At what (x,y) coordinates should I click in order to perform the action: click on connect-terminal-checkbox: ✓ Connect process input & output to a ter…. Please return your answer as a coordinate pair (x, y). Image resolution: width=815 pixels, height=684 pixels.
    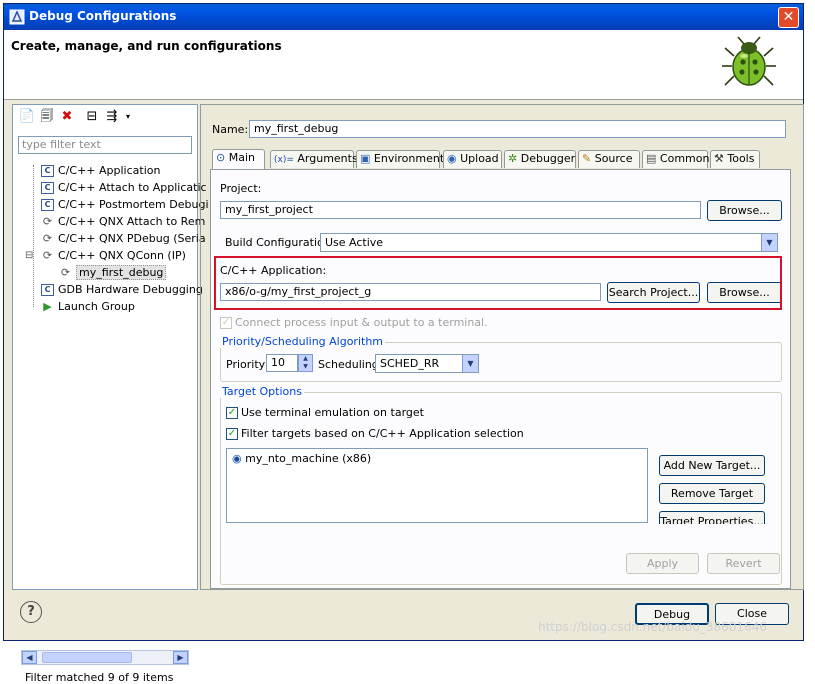
    Looking at the image, I should click on (354, 322).